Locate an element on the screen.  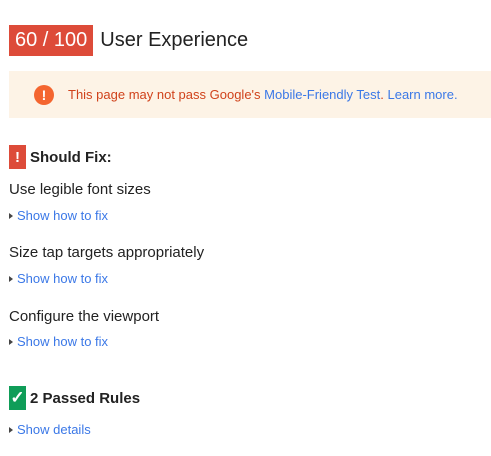
score-badge: 60 / 100 is located at coordinates (51, 40).